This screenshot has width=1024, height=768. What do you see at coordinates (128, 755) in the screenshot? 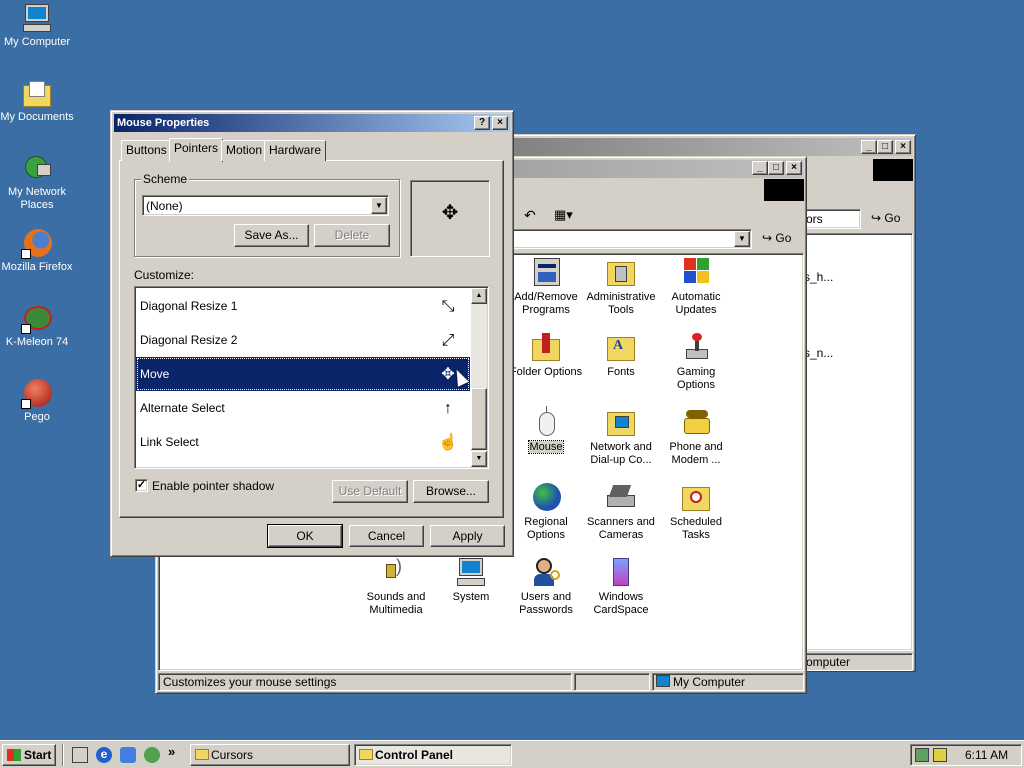
I see `outlook-express-icon` at bounding box center [128, 755].